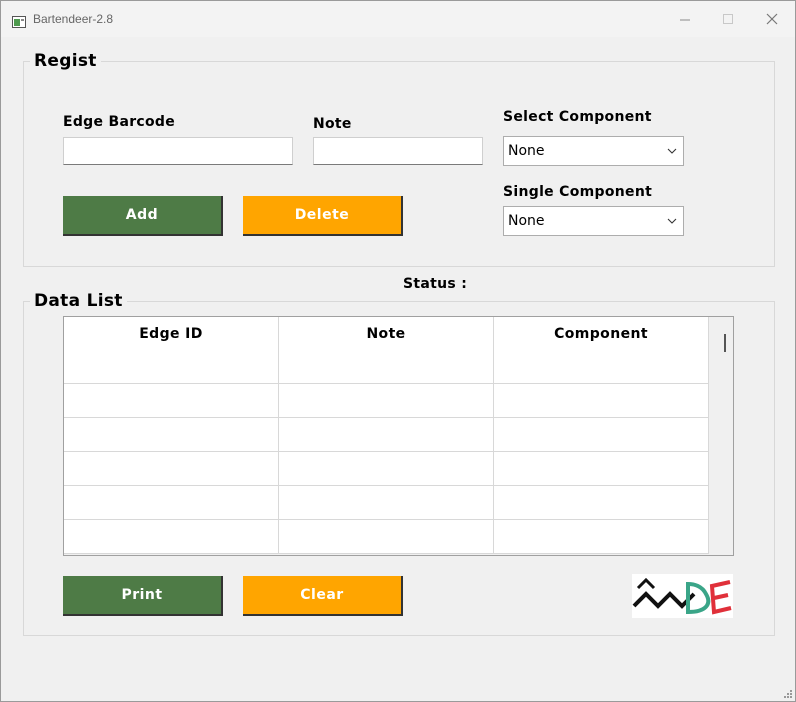  What do you see at coordinates (171, 350) in the screenshot?
I see `column-header-edge-id: Edge ID` at bounding box center [171, 350].